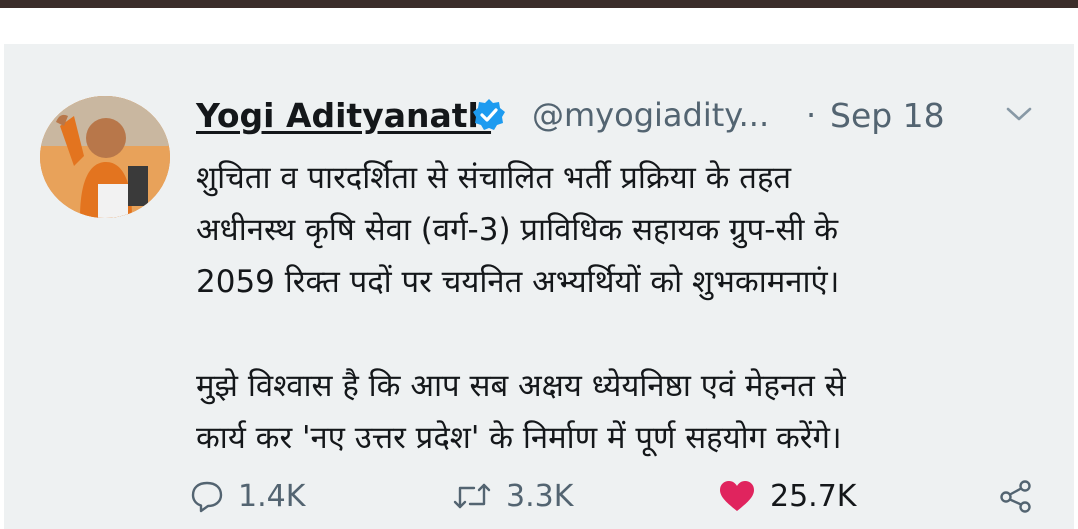 The height and width of the screenshot is (529, 1078). What do you see at coordinates (272, 496) in the screenshot?
I see `reply-count: 1.4K` at bounding box center [272, 496].